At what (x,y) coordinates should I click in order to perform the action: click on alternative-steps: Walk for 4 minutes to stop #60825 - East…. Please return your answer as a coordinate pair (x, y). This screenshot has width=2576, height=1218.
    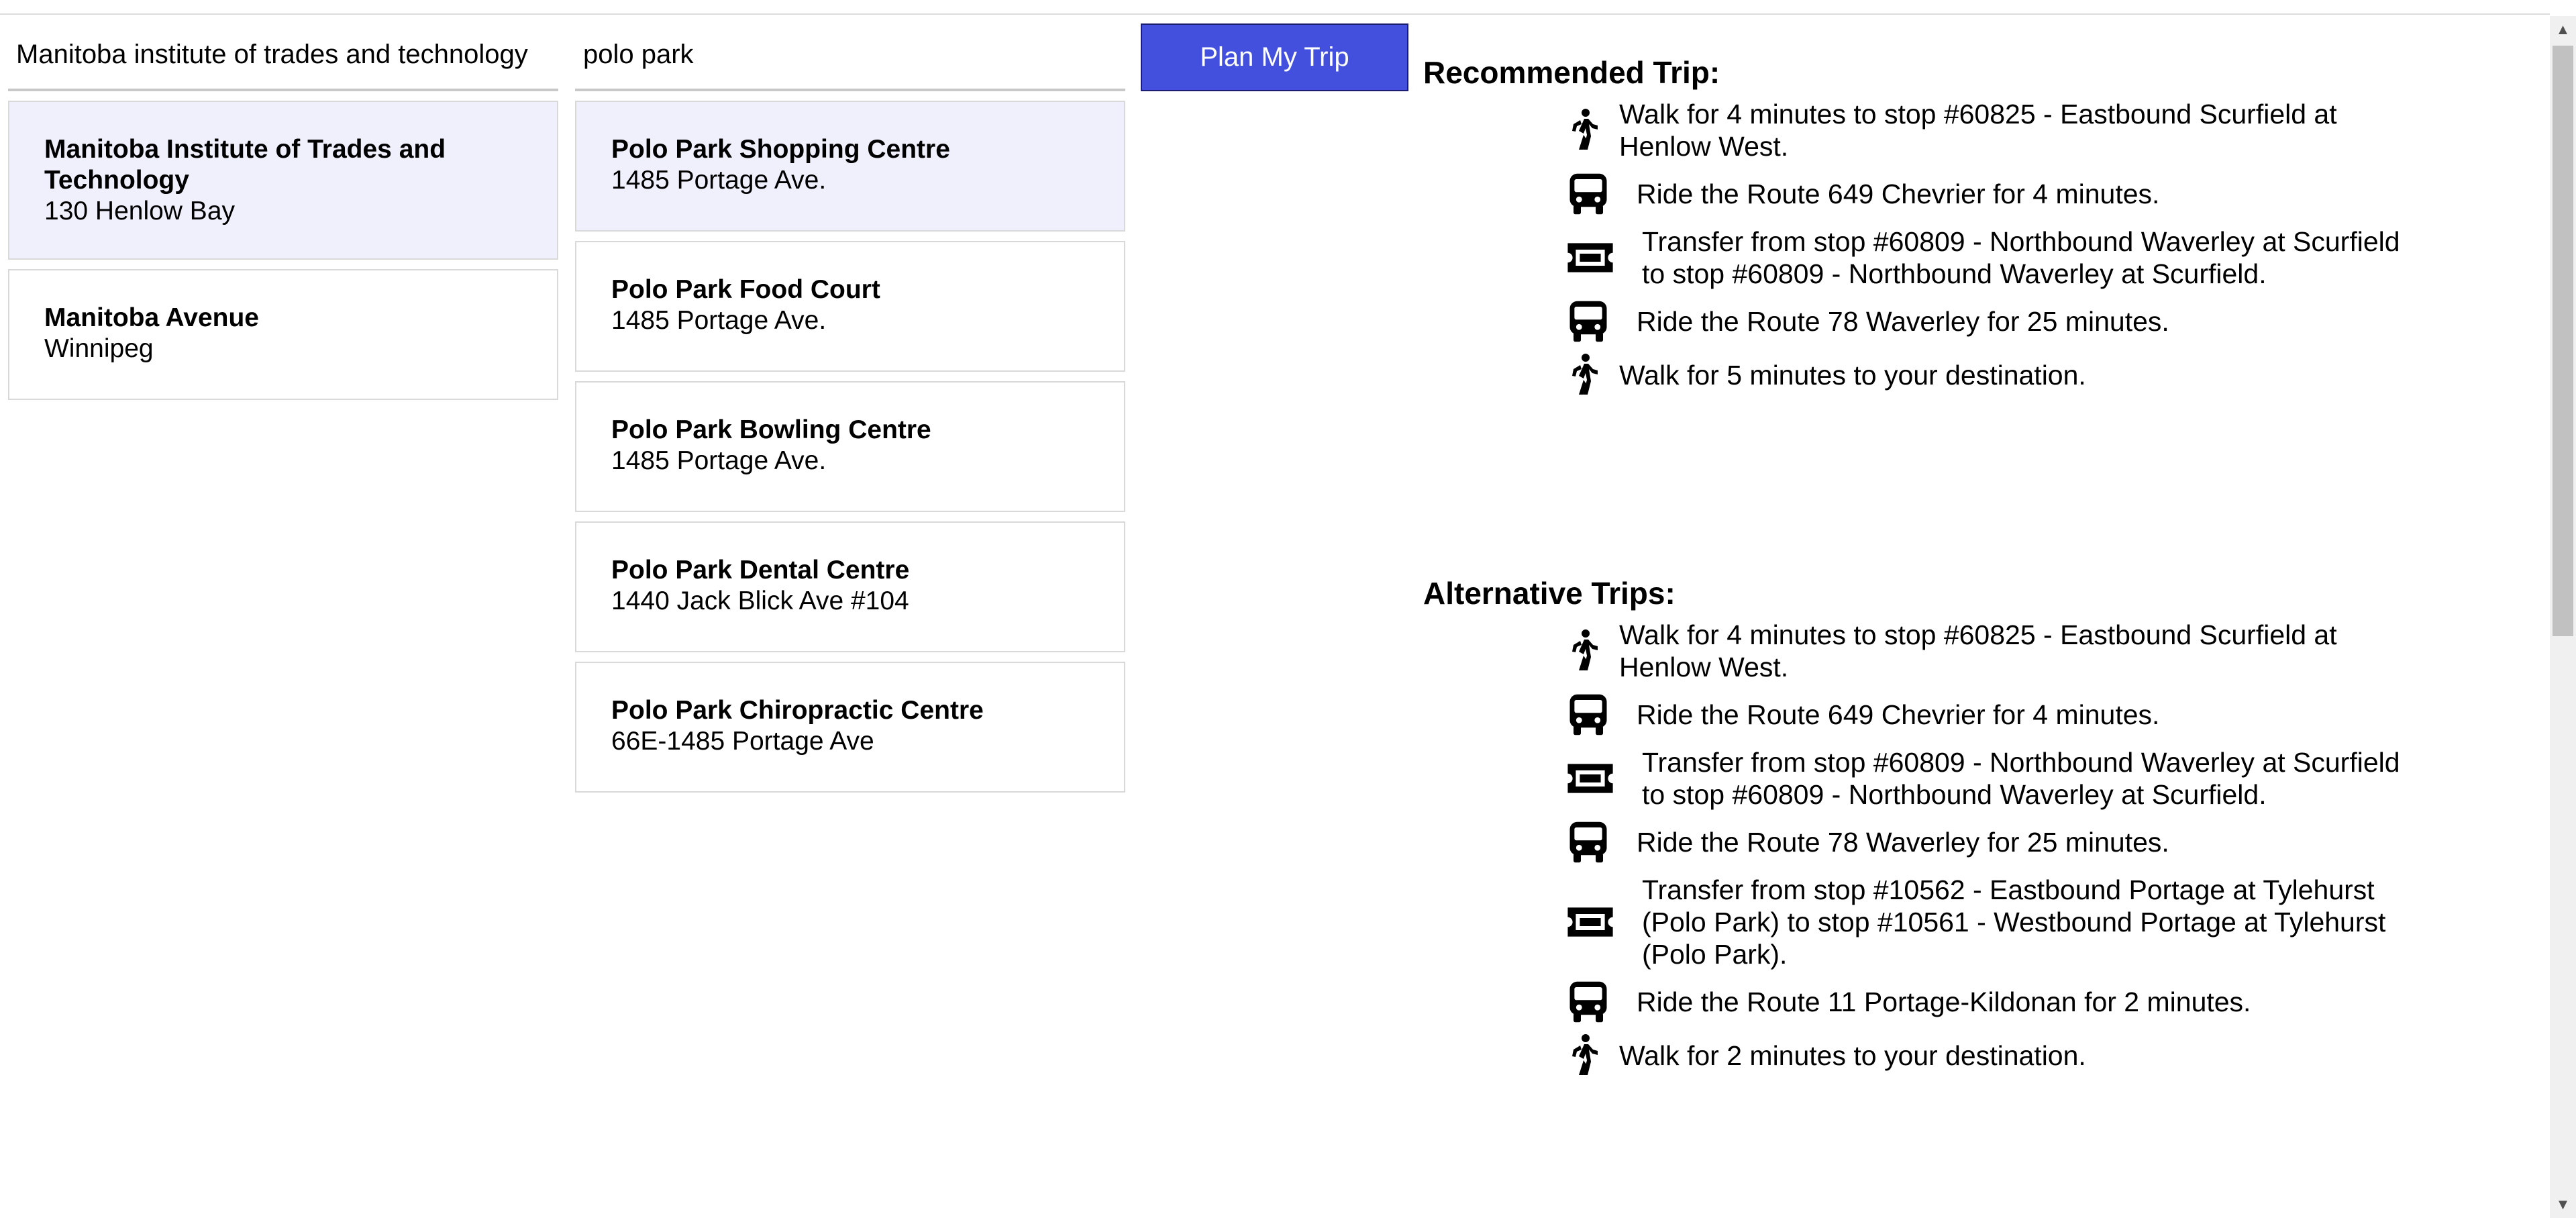
    Looking at the image, I should click on (1995, 849).